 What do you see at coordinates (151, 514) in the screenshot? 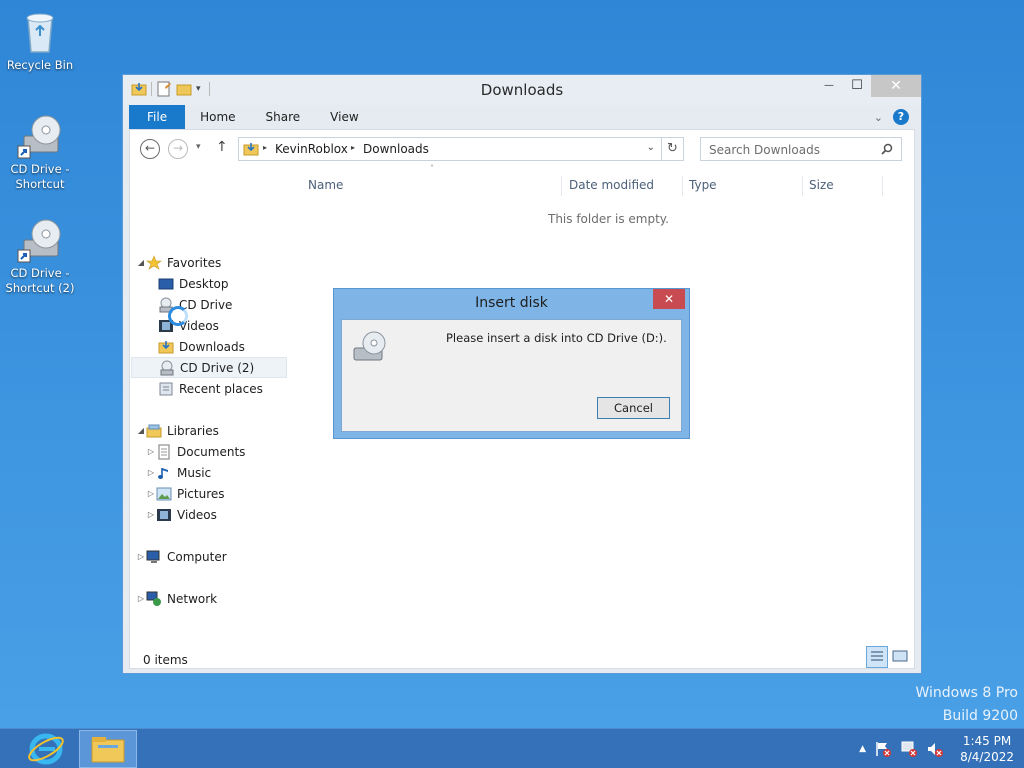
I see `expand-arrow-4-icon: ▷` at bounding box center [151, 514].